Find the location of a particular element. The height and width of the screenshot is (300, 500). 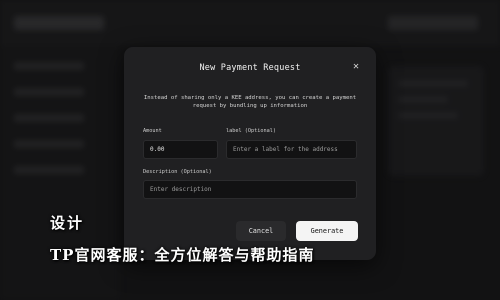

generate-button: Generate is located at coordinates (327, 231).